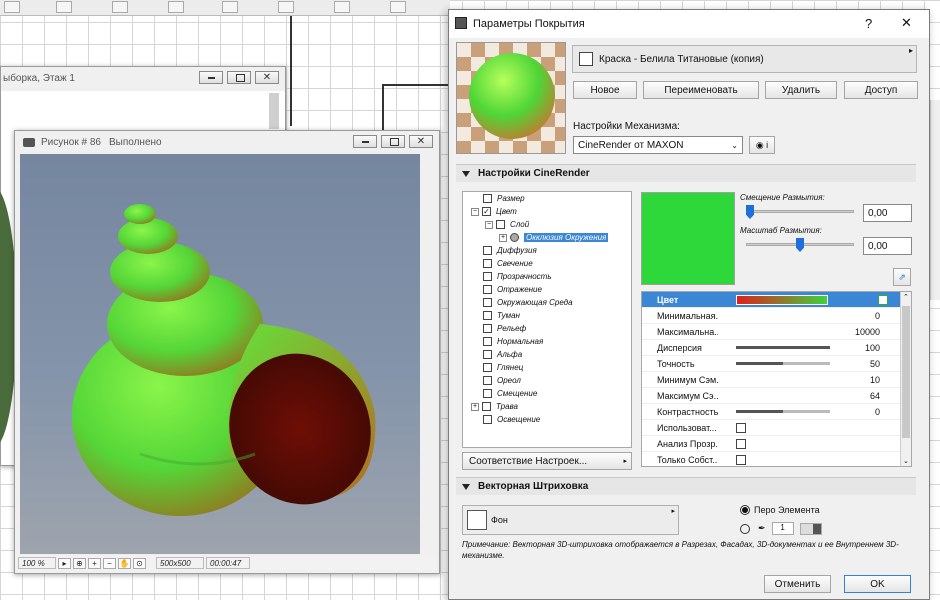 The height and width of the screenshot is (600, 940). I want to click on radio-selected-icon, so click(745, 510).